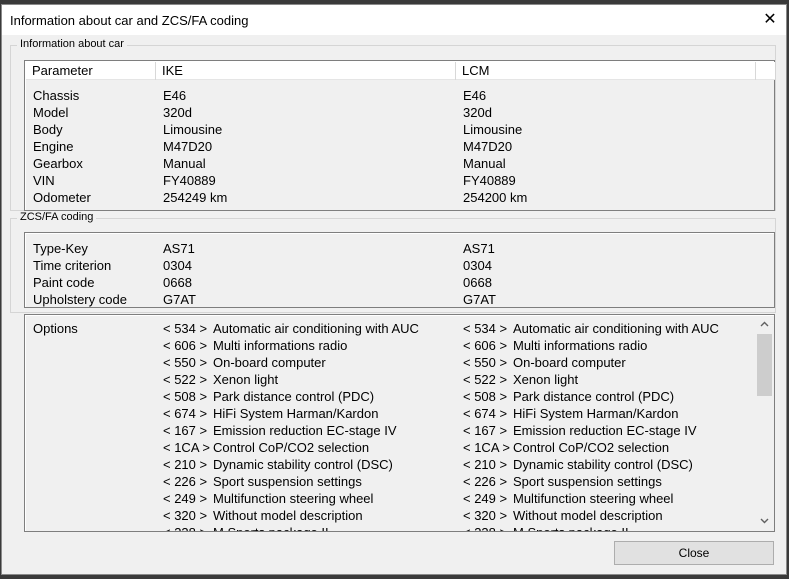 The height and width of the screenshot is (579, 789). I want to click on table-row: Engine M47D20 M47D20, so click(390, 147).